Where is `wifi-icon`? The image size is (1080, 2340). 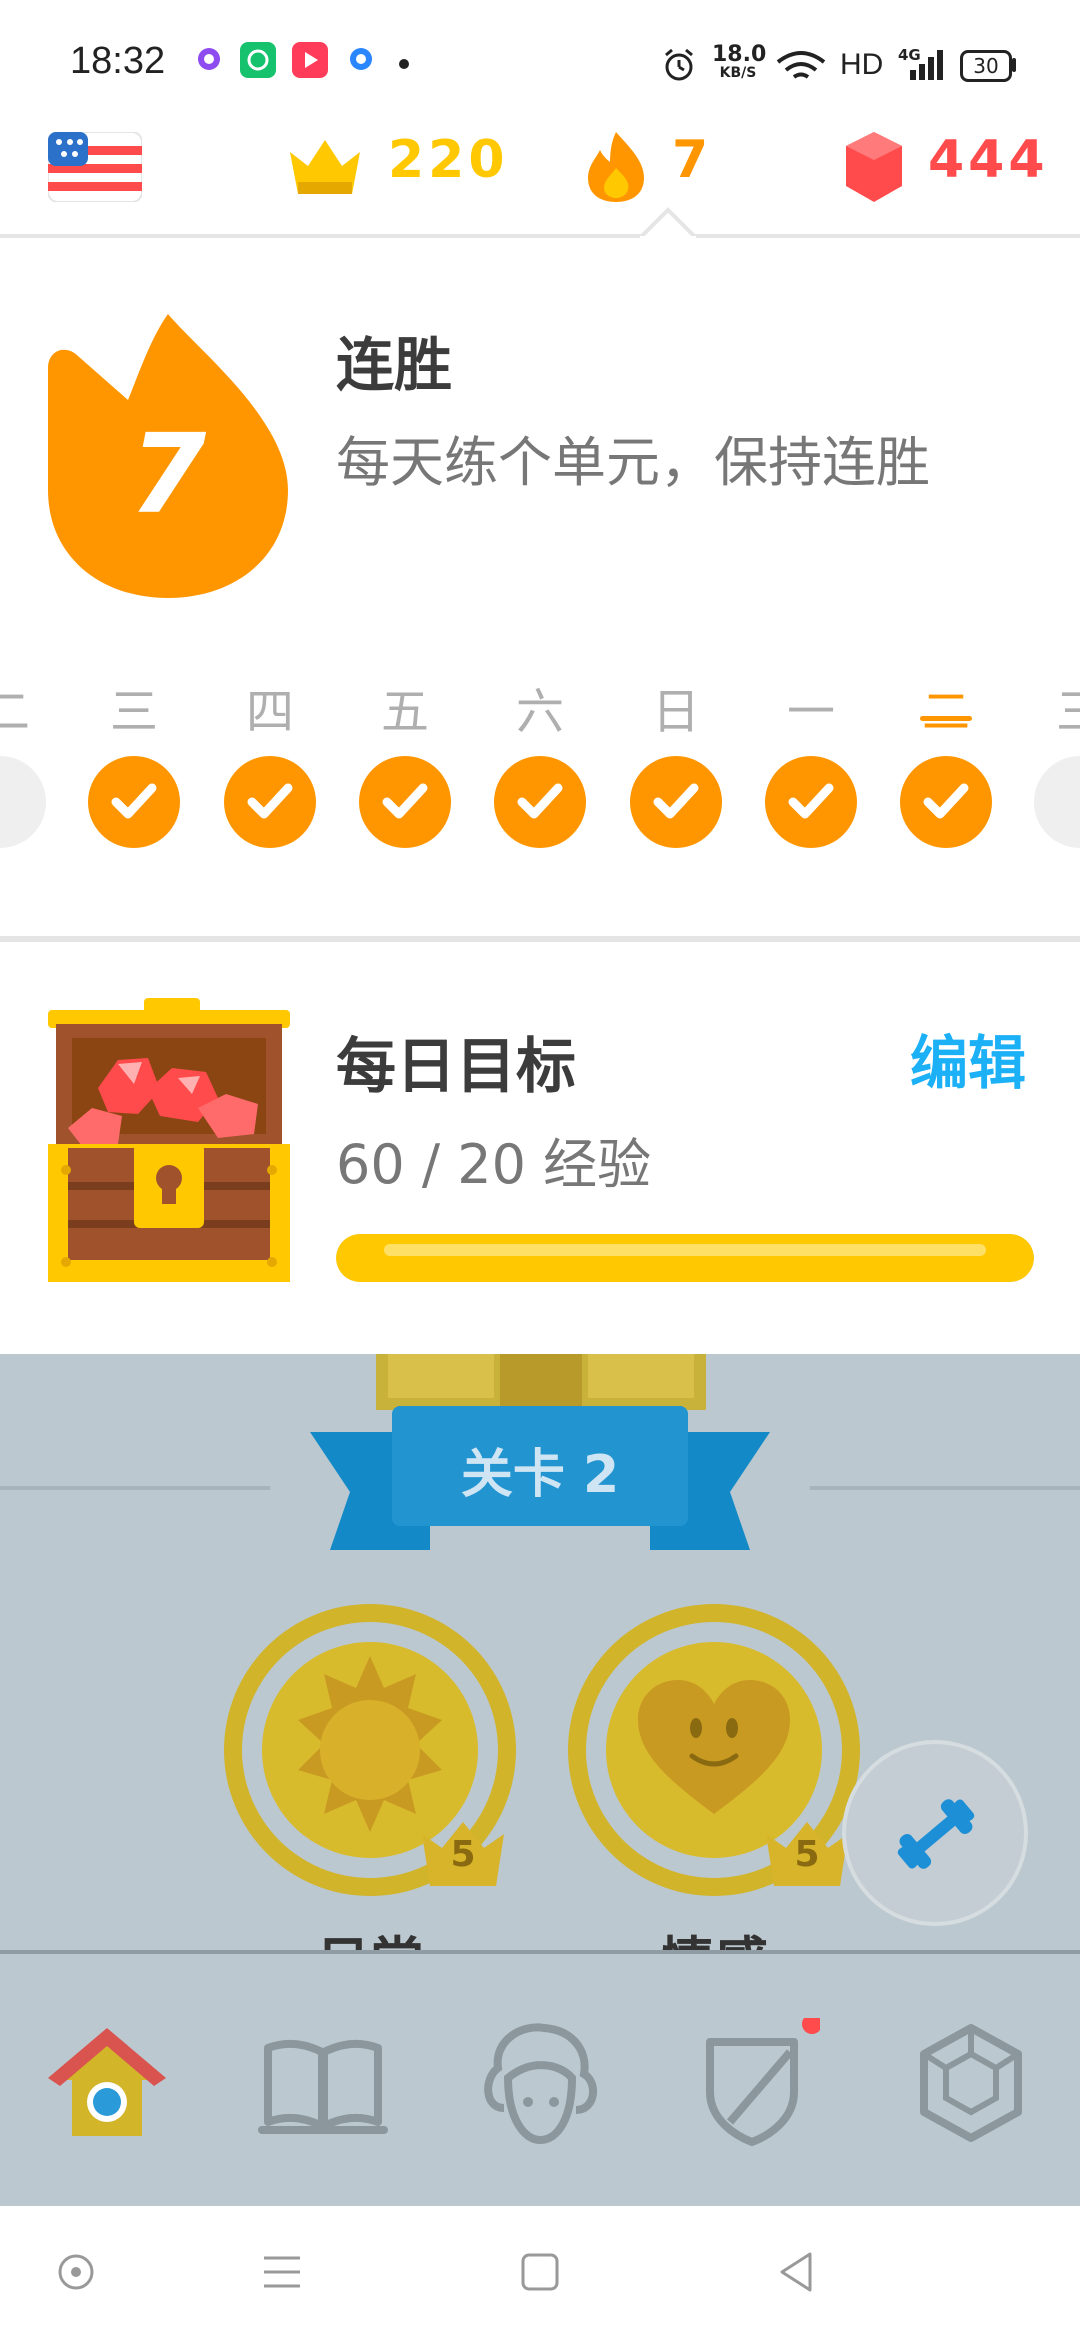
wifi-icon is located at coordinates (801, 65).